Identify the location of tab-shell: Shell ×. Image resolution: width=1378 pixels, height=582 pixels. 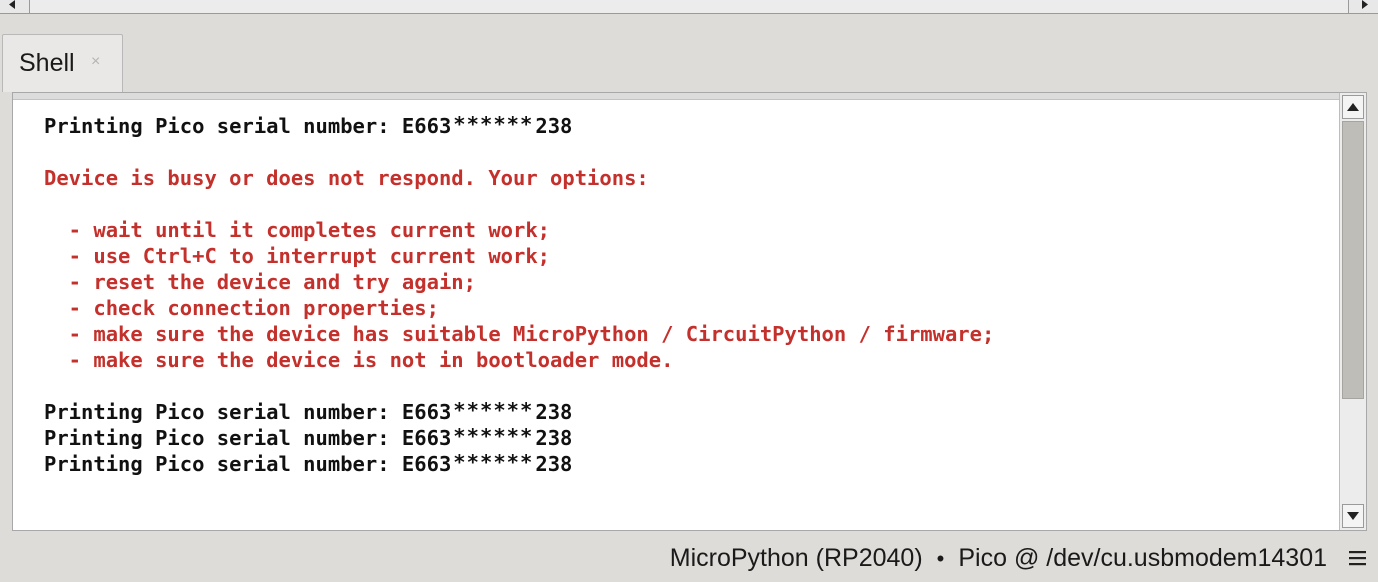
(62, 63).